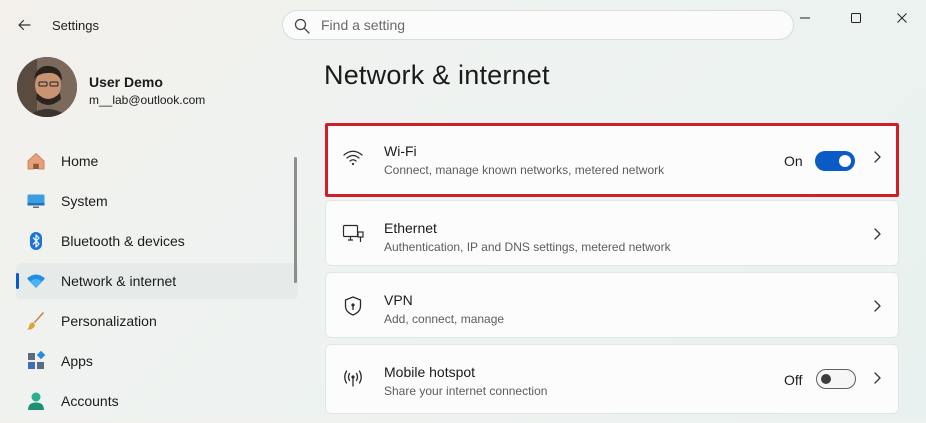 This screenshot has width=926, height=423. I want to click on sidebar-item-label: Home, so click(80, 161).